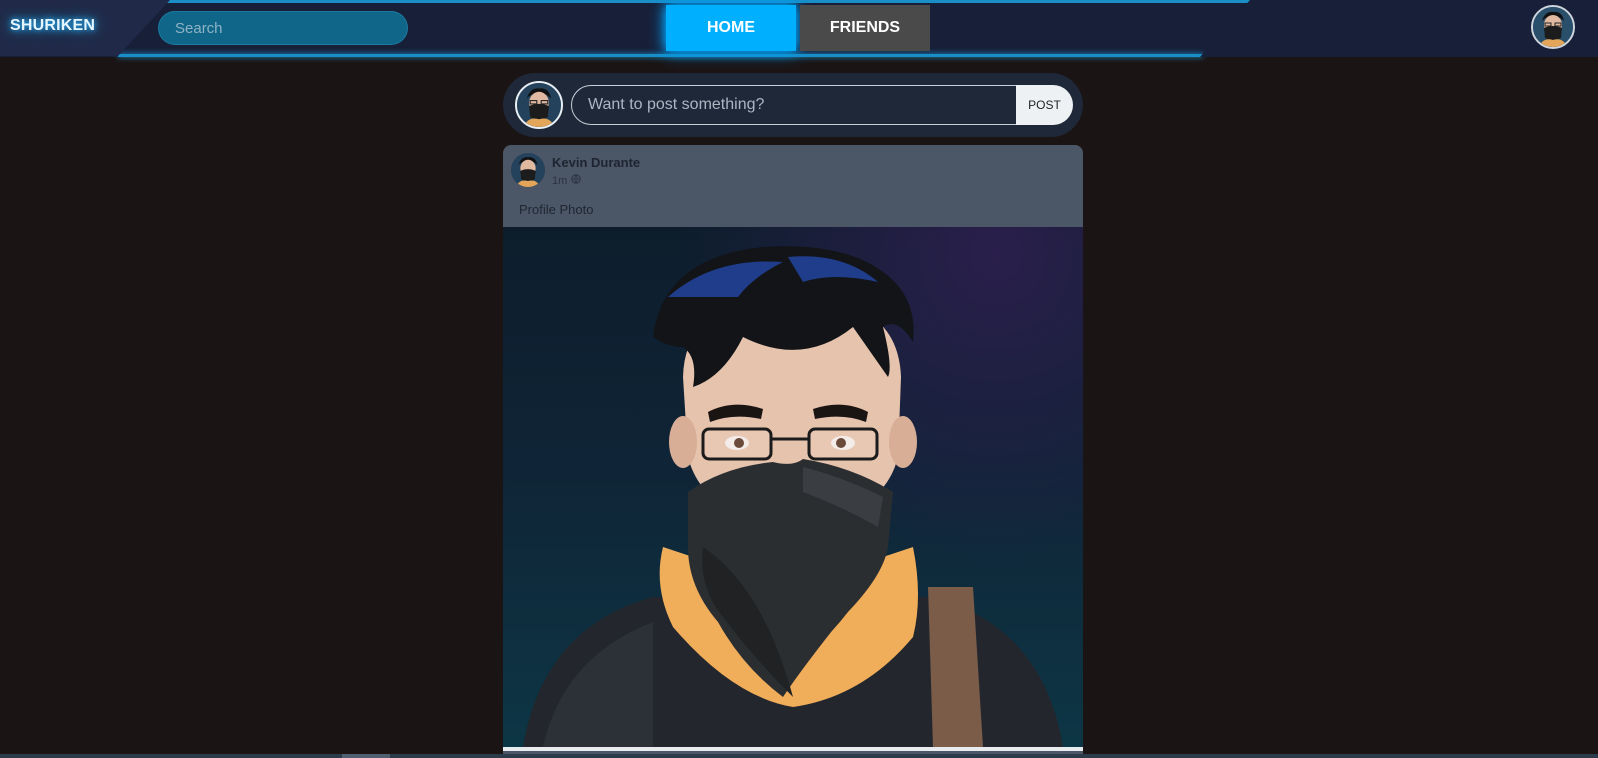 The width and height of the screenshot is (1598, 758). I want to click on post-author-name: Kevin Durante, so click(596, 162).